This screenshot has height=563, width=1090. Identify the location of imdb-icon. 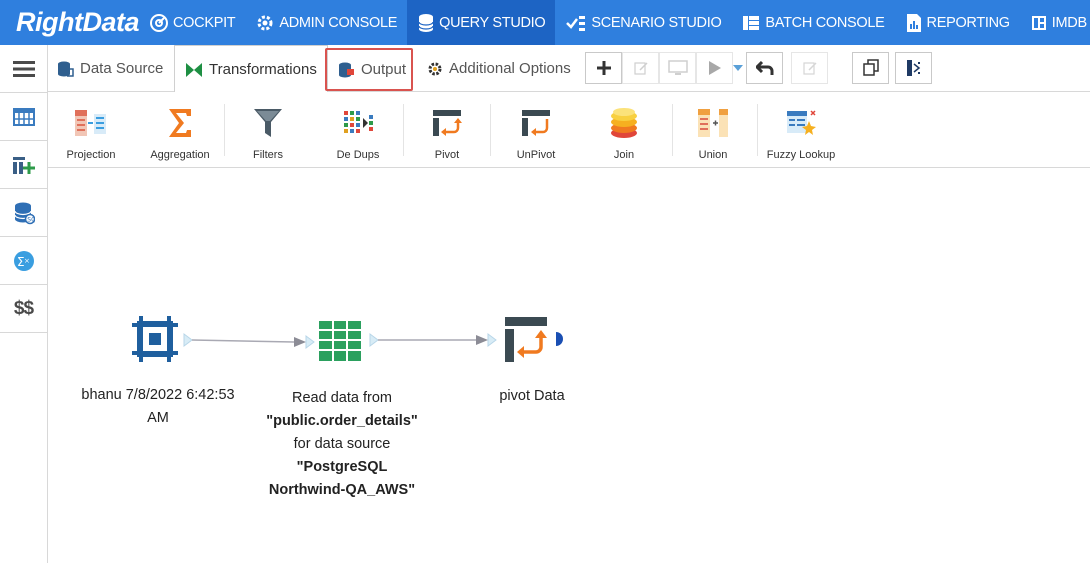
(1038, 22).